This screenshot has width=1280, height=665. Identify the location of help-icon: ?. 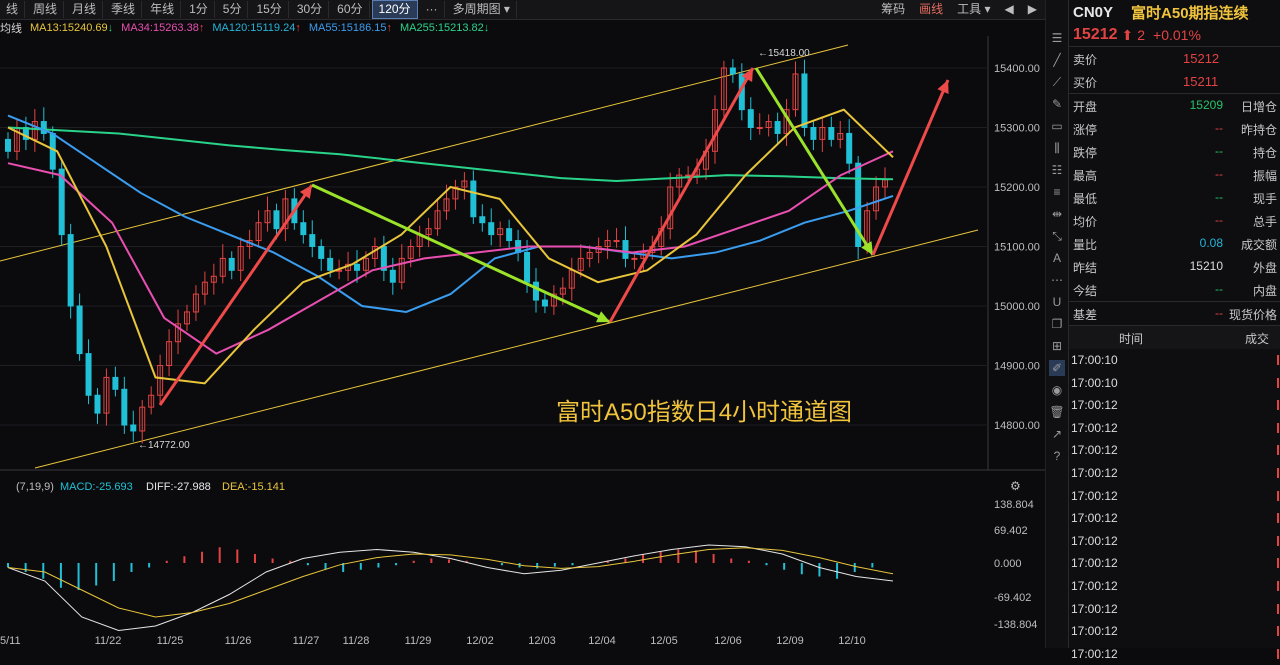
(1057, 456).